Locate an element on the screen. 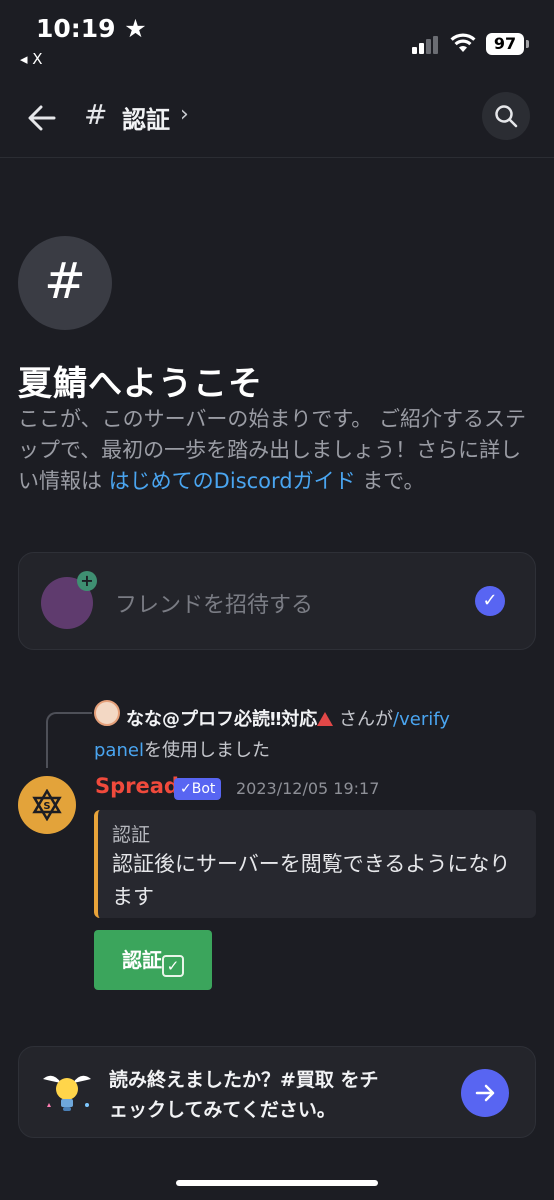 This screenshot has height=1200, width=554. read-complete-banner: 読み終えましたか？#買取 をチェックしてみてください。 is located at coordinates (277, 1092).